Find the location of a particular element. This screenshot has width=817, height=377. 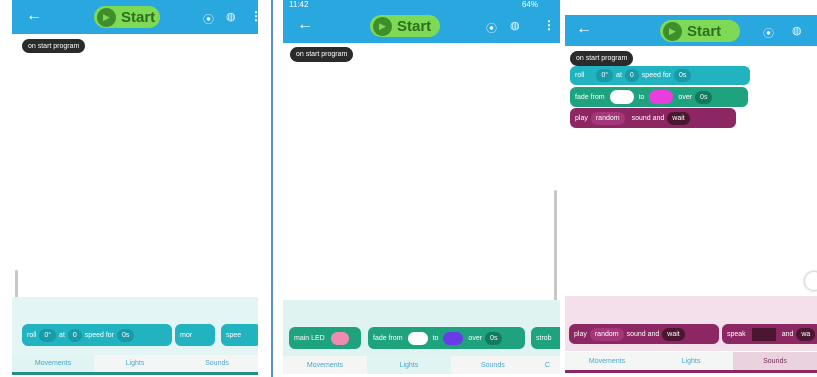

status-time: 11:42 is located at coordinates (299, 4).